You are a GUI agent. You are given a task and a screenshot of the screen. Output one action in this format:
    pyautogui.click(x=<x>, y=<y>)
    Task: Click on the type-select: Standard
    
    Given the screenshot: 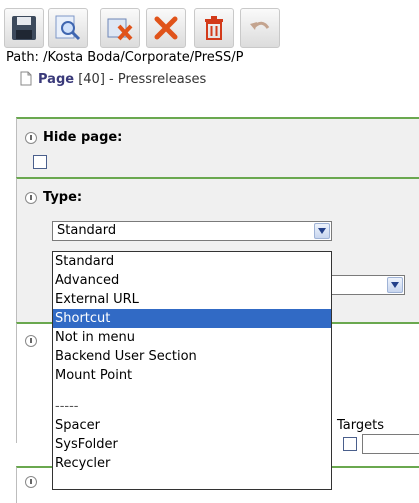 What is the action you would take?
    pyautogui.click(x=192, y=231)
    